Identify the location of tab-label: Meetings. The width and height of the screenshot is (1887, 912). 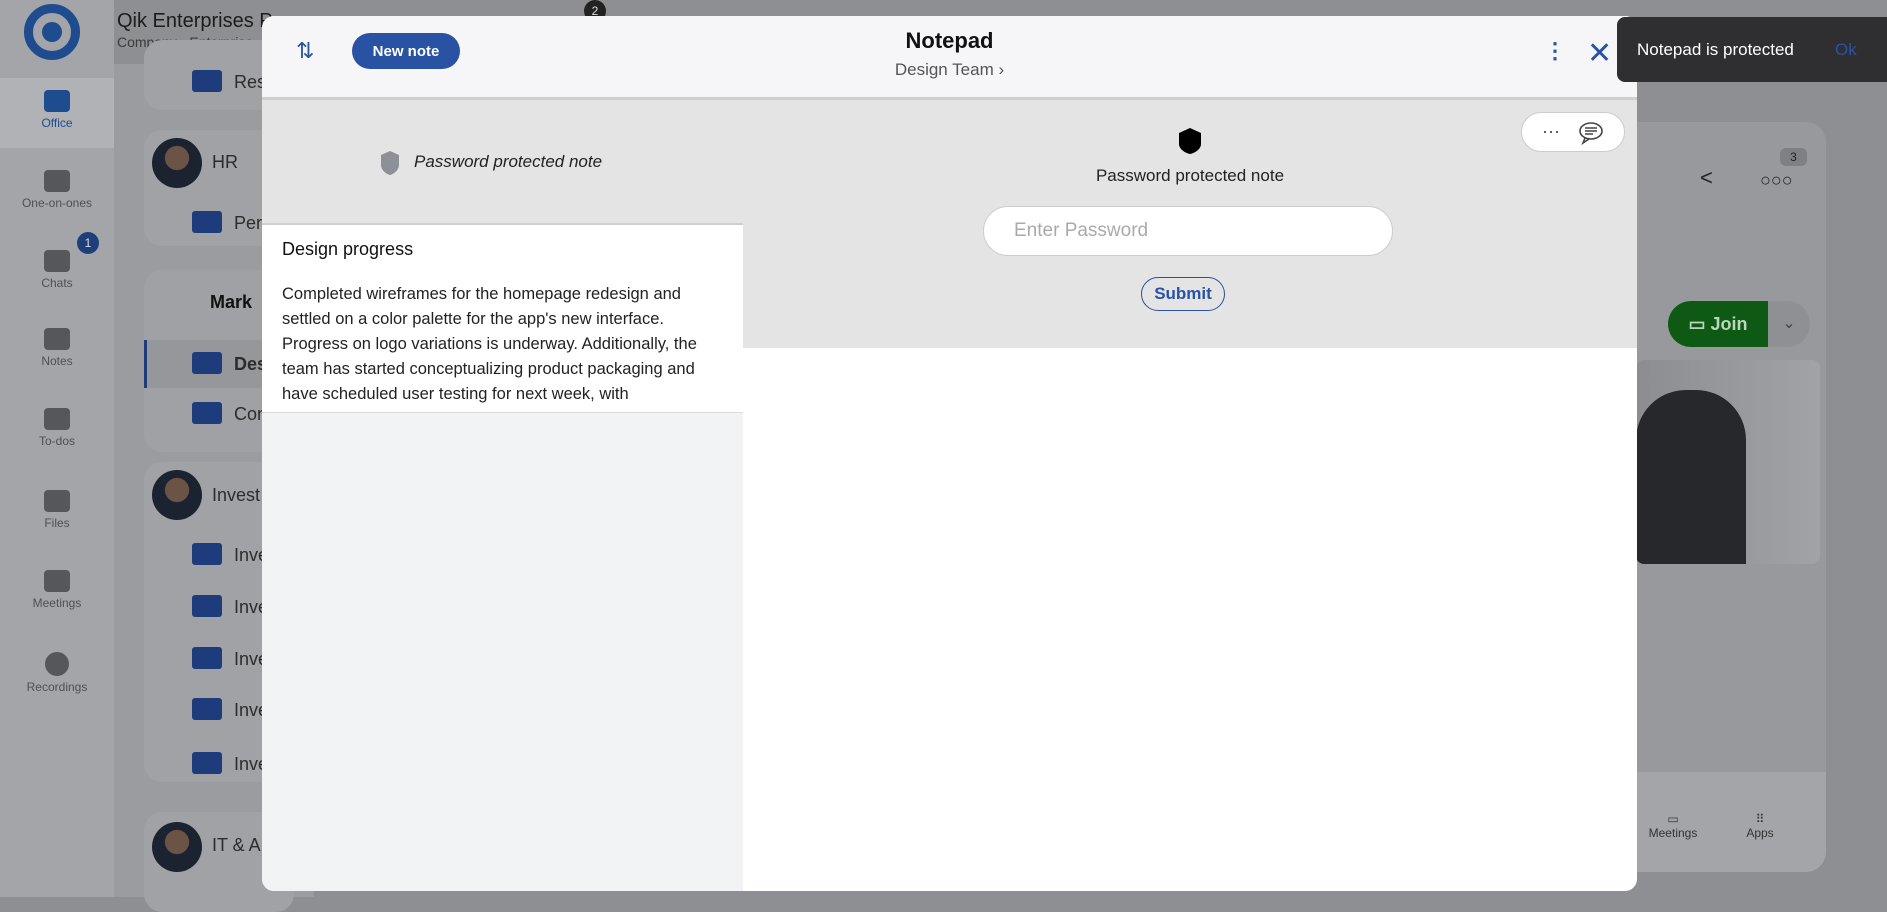
(1673, 833).